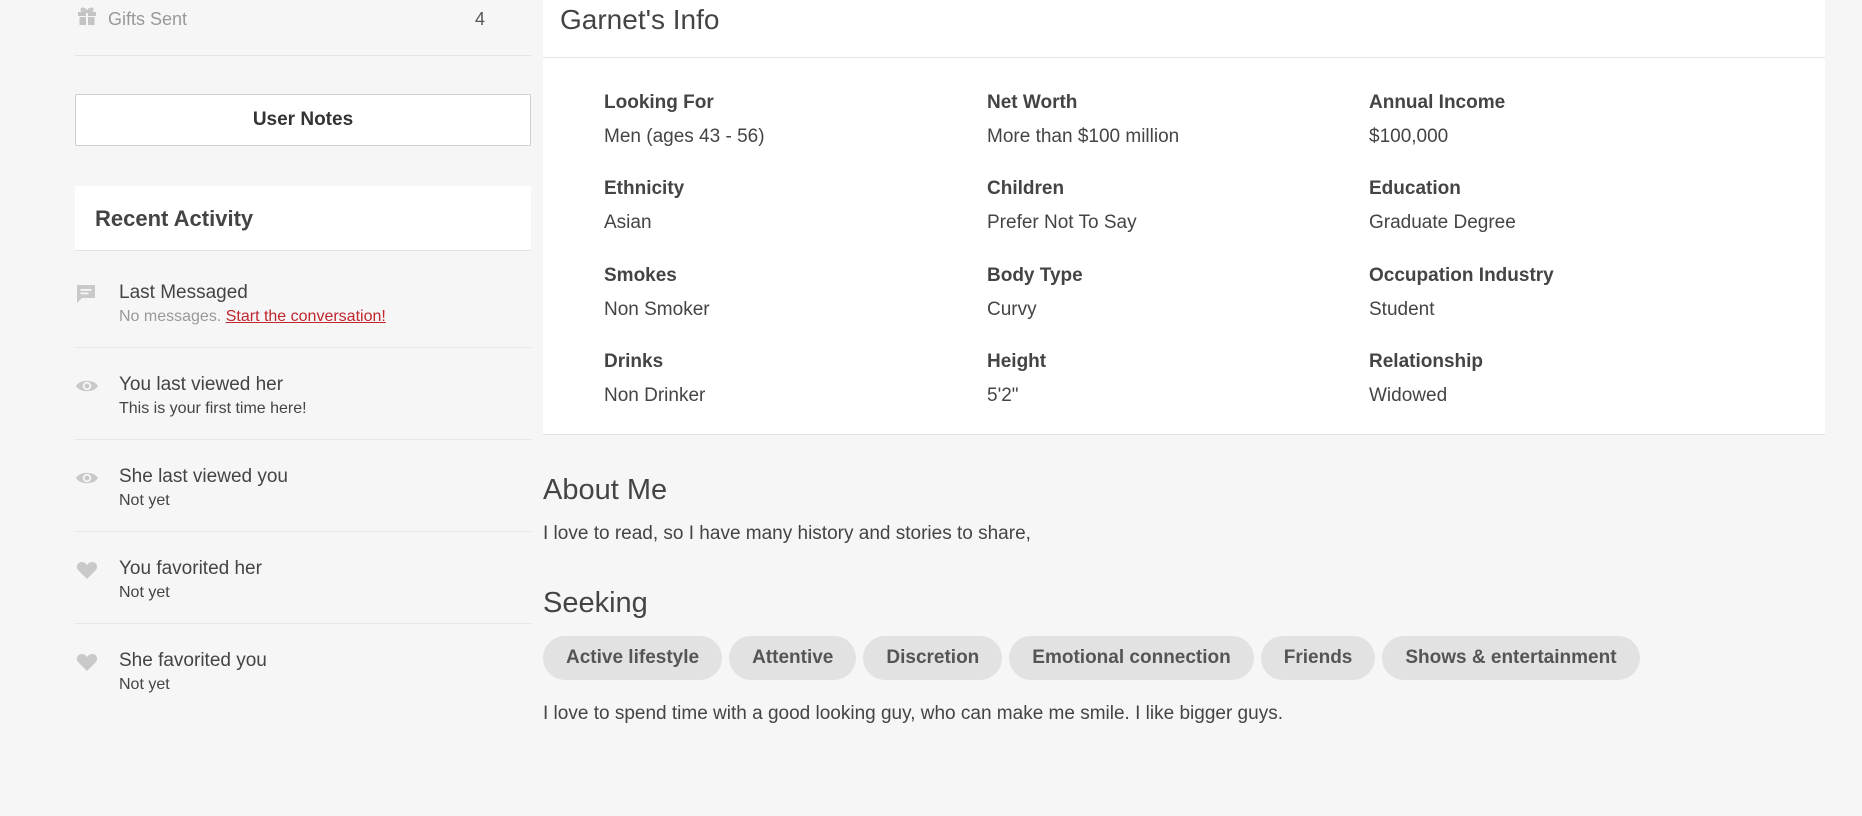 The width and height of the screenshot is (1862, 816). What do you see at coordinates (784, 379) in the screenshot?
I see `info-field-drinks: Drinks Non Drinker` at bounding box center [784, 379].